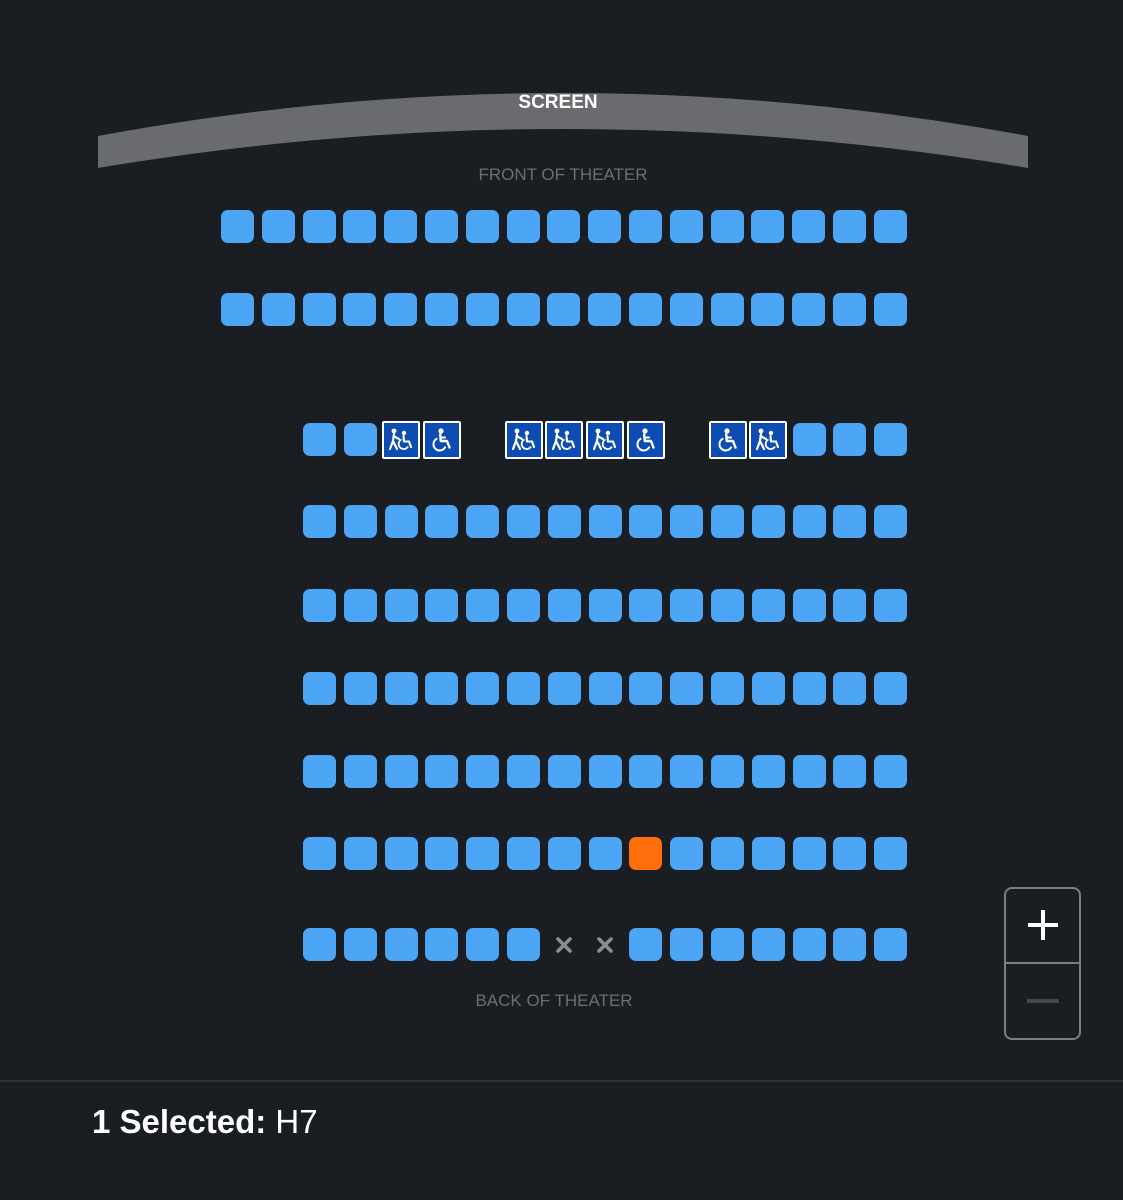 Image resolution: width=1123 pixels, height=1200 pixels. Describe the element at coordinates (1042, 1001) in the screenshot. I see `zoom-out-button` at that location.